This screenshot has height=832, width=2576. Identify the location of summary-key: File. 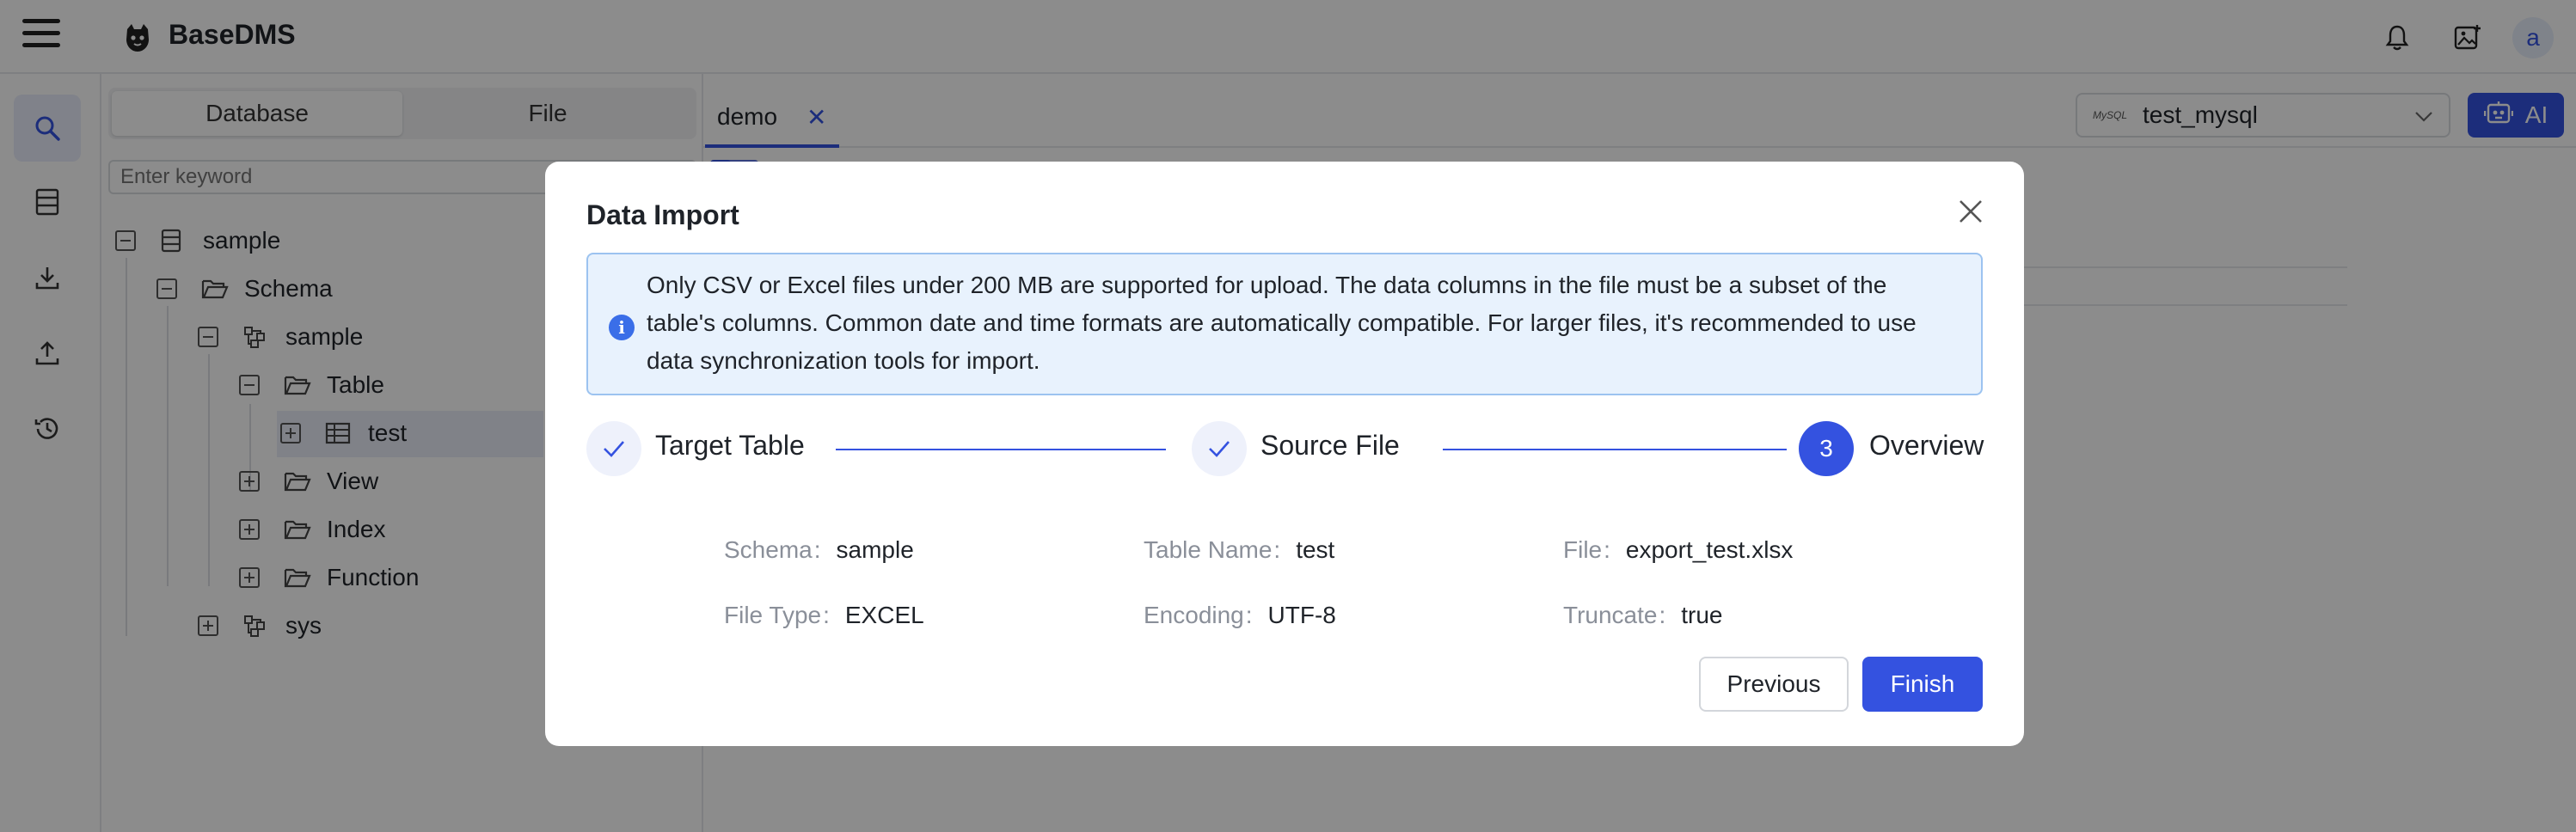
(1583, 550).